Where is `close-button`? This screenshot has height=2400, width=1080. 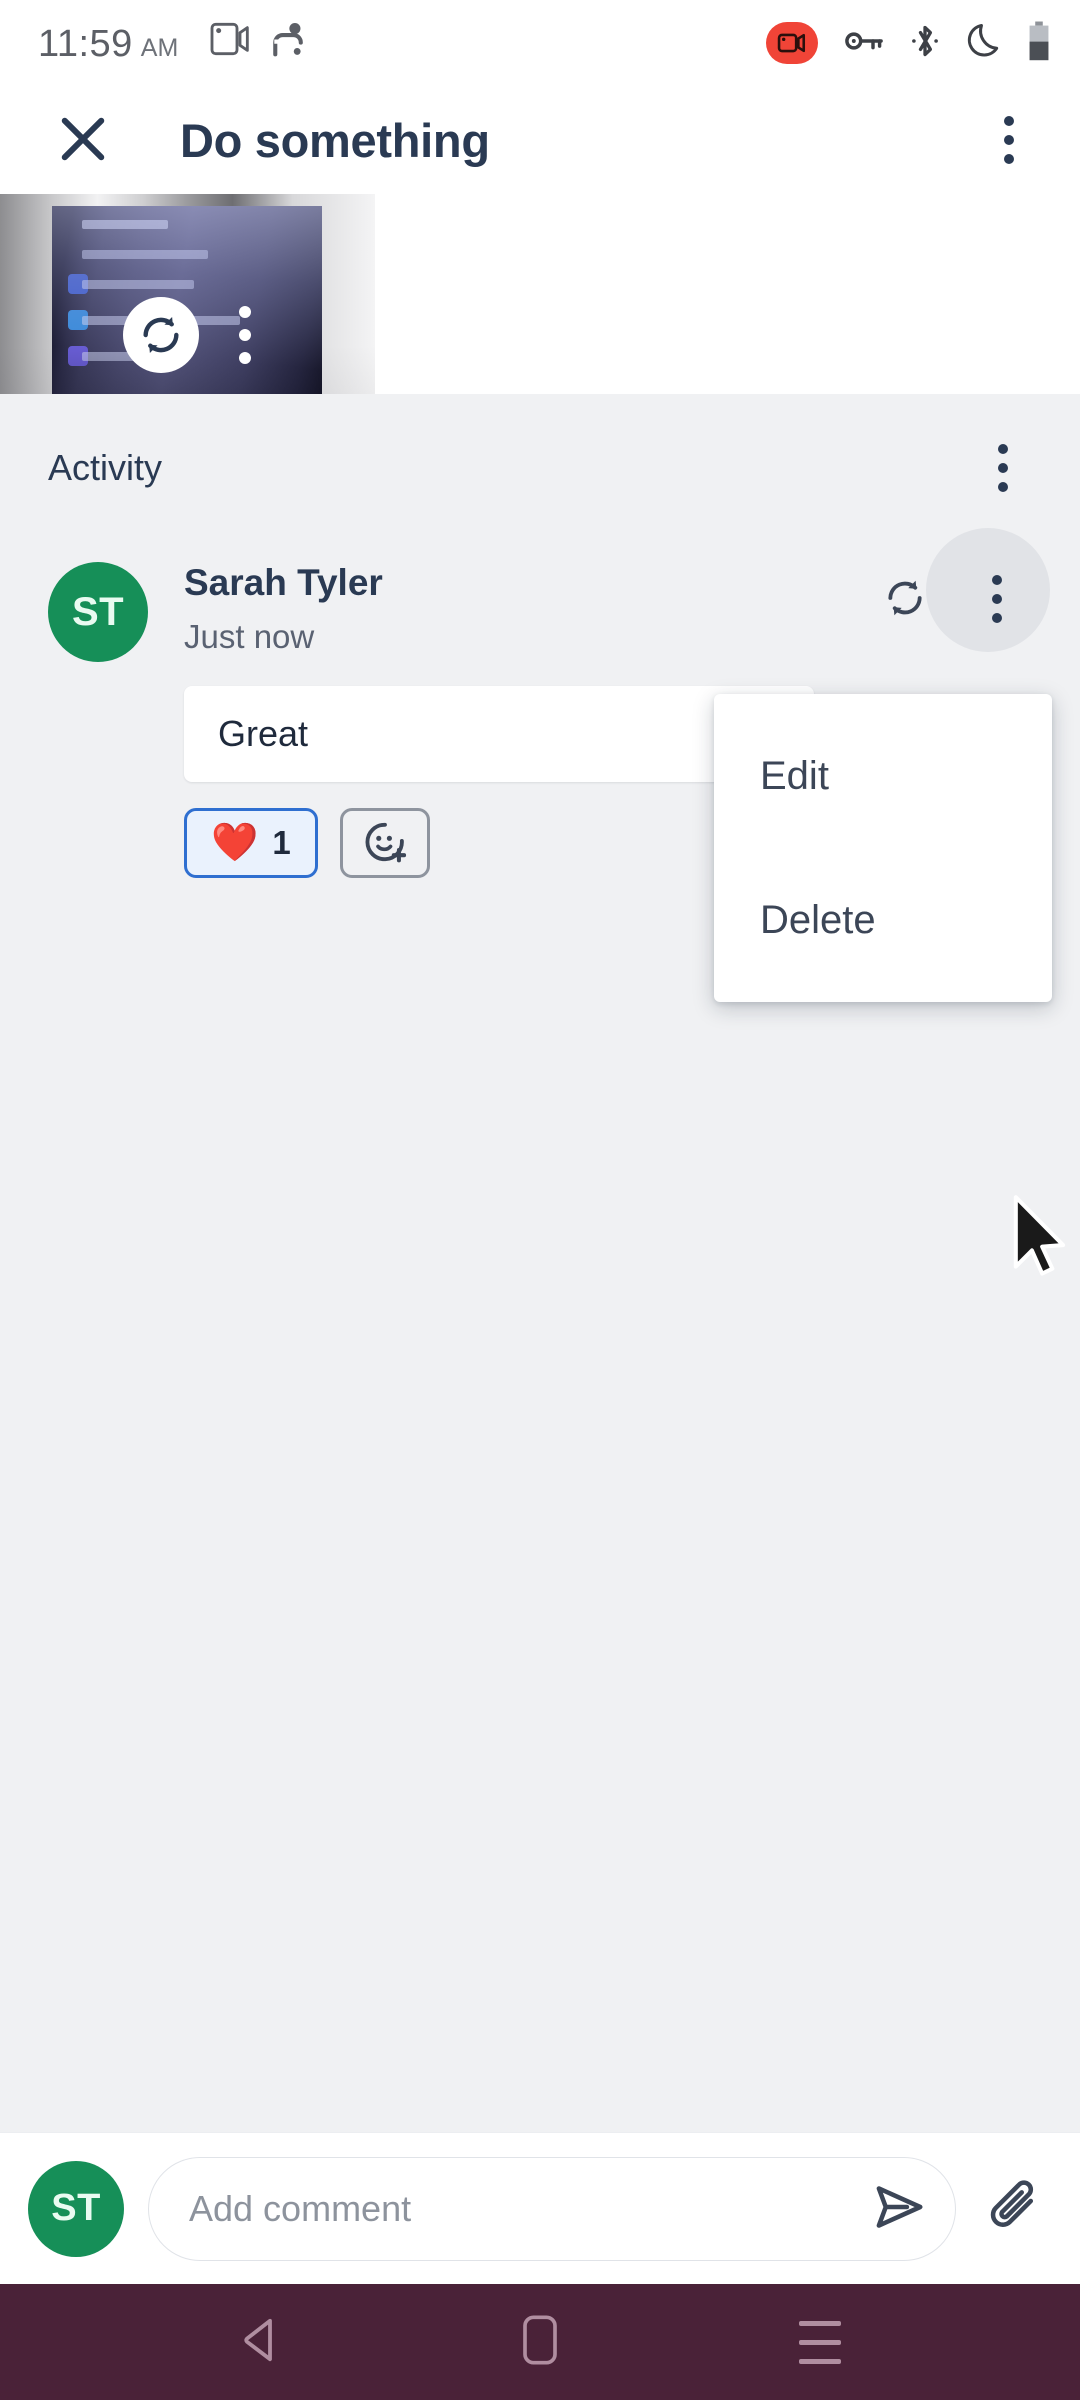
close-button is located at coordinates (83, 140).